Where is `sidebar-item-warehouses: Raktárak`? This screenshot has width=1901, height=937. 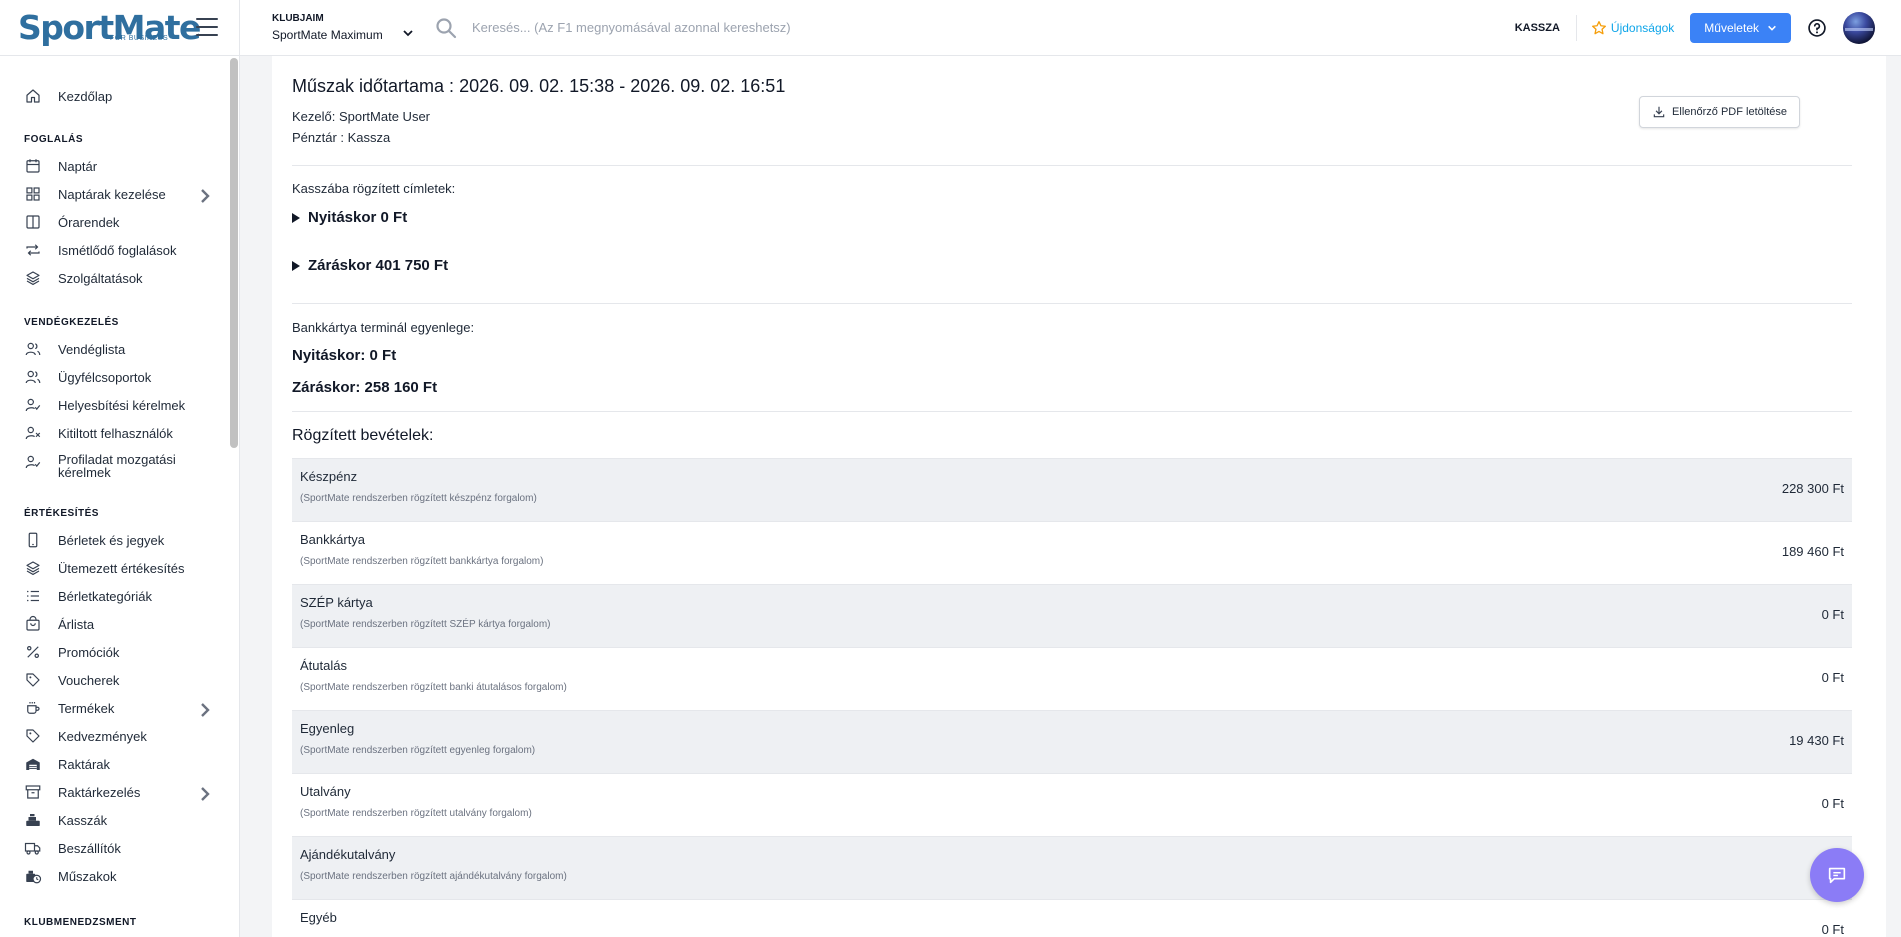 sidebar-item-warehouses: Raktárak is located at coordinates (119, 764).